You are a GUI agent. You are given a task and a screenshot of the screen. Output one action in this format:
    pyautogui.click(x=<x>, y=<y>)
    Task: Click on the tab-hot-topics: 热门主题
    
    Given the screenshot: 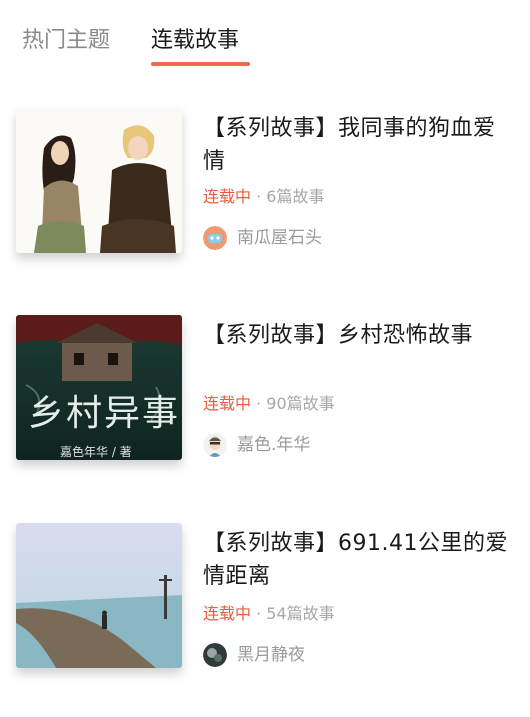 What is the action you would take?
    pyautogui.click(x=66, y=41)
    